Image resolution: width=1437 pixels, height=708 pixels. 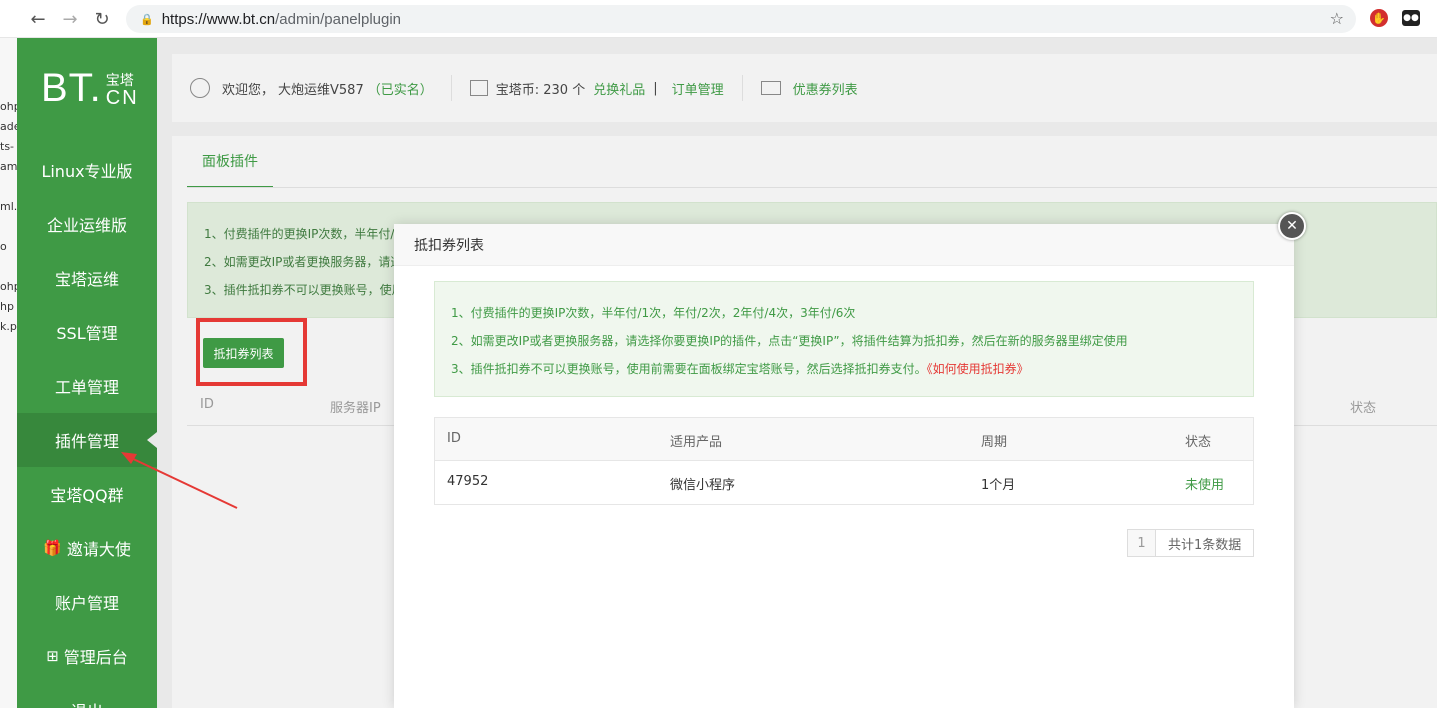 I want to click on sidebar-item-label: 工单管理, so click(x=86, y=387).